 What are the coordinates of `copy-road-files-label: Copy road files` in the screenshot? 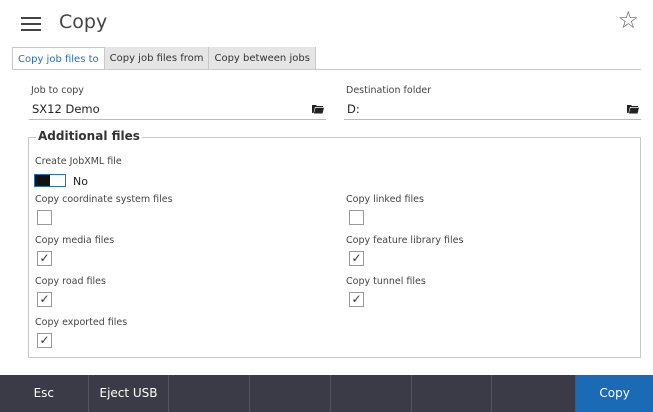 It's located at (70, 281).